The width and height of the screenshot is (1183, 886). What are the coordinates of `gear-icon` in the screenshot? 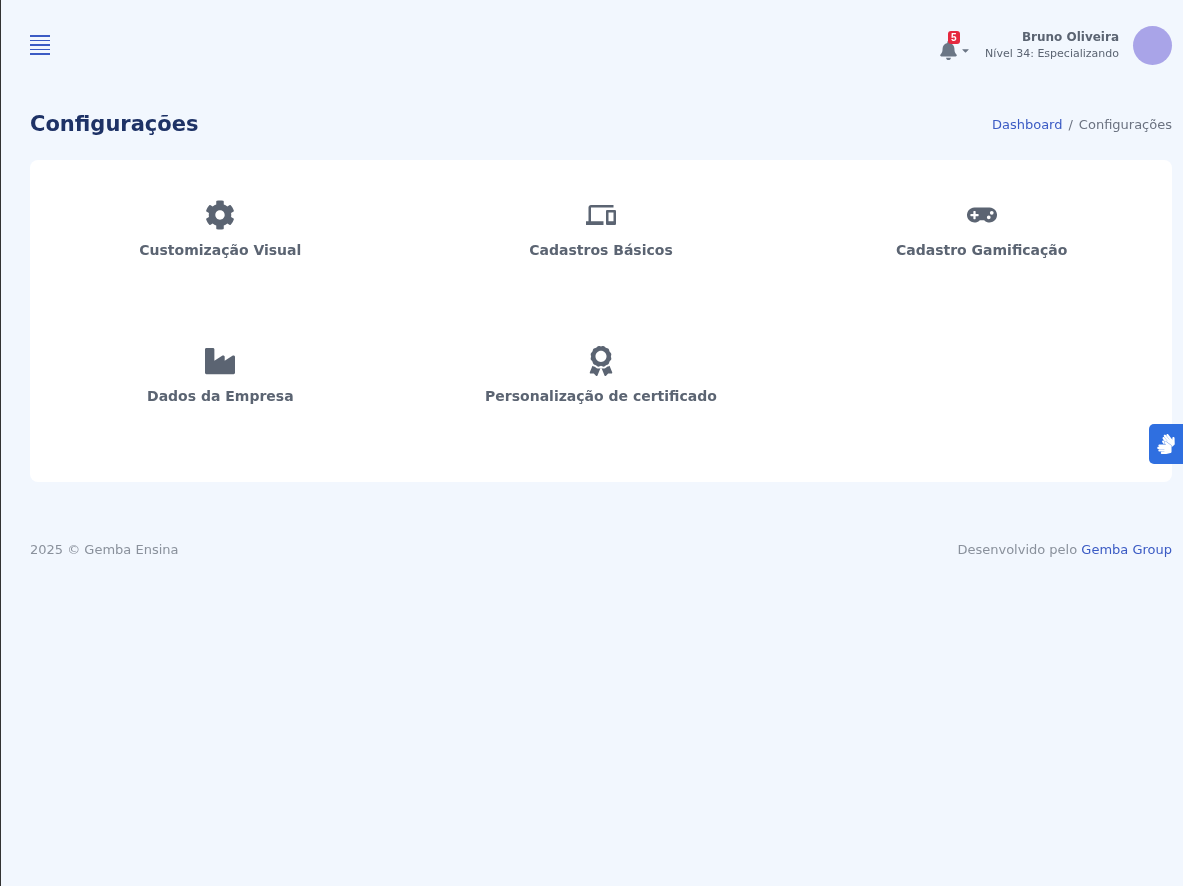 It's located at (220, 215).